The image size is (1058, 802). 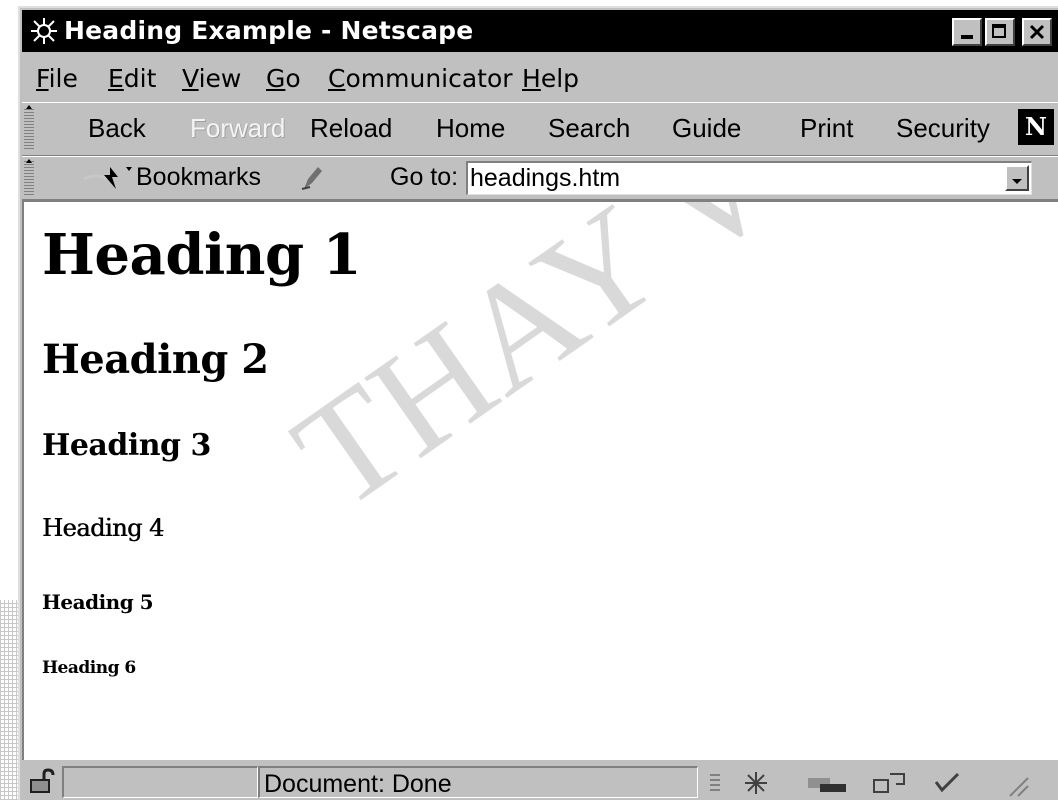 What do you see at coordinates (283, 78) in the screenshot?
I see `menu-go: Go` at bounding box center [283, 78].